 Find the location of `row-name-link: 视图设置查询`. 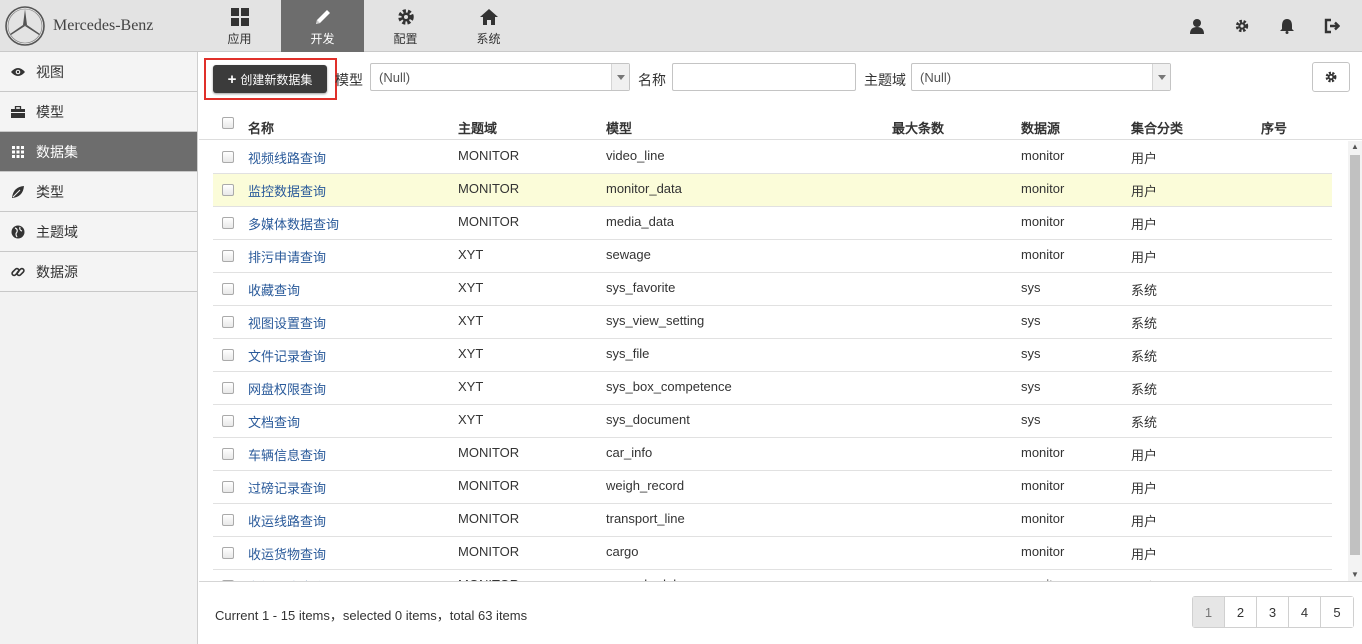

row-name-link: 视图设置查询 is located at coordinates (287, 322).